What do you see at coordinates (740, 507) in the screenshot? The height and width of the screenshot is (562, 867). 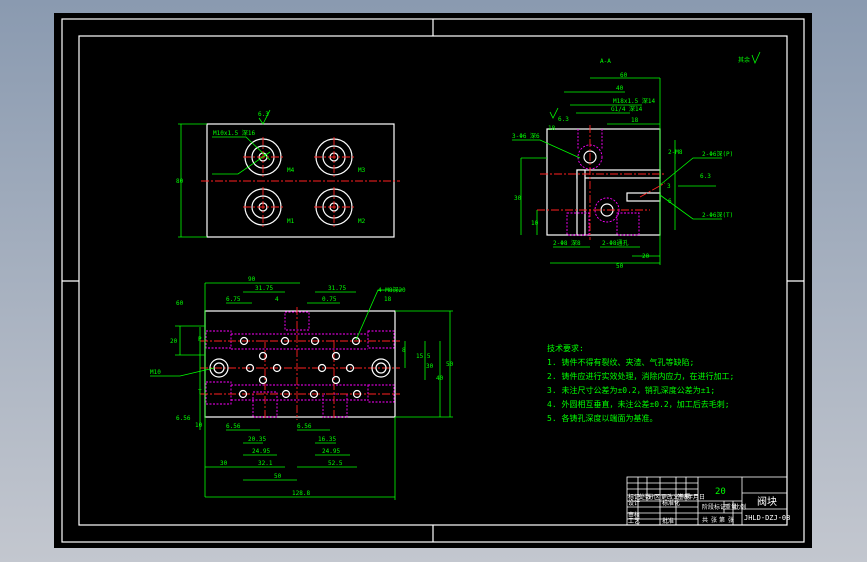 I see `tb-label: 比例` at bounding box center [740, 507].